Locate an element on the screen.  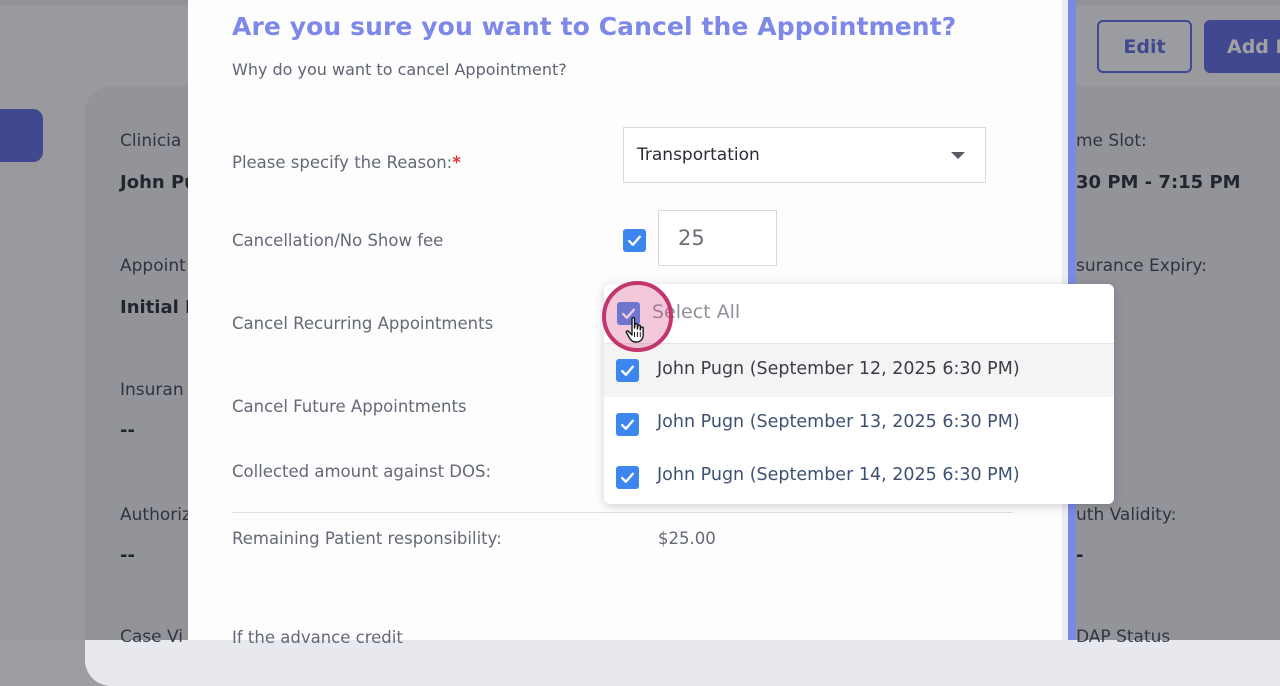
hand-pointer-icon is located at coordinates (634, 329).